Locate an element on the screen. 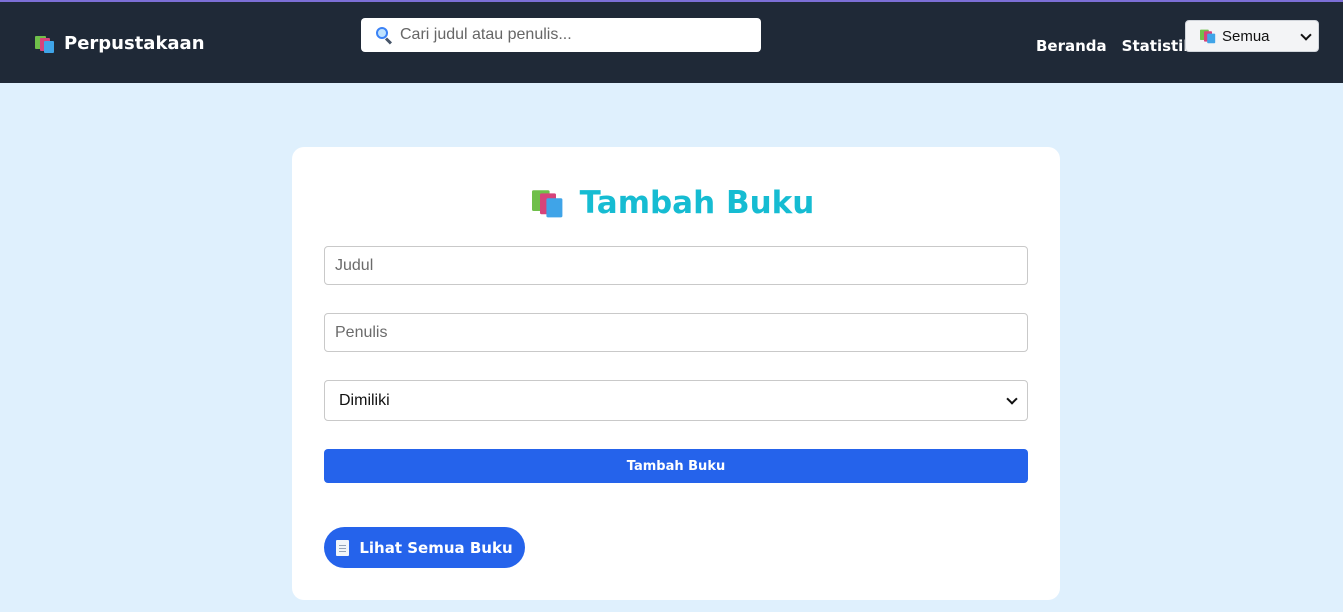 This screenshot has width=1343, height=612. filter-select: Semua is located at coordinates (1252, 36).